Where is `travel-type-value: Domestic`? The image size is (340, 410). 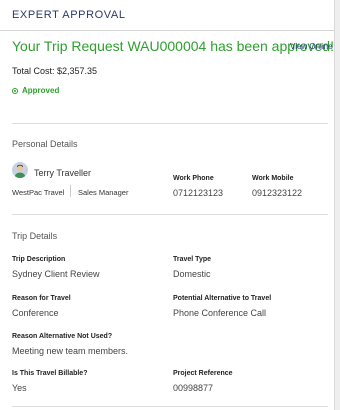 travel-type-value: Domestic is located at coordinates (192, 274).